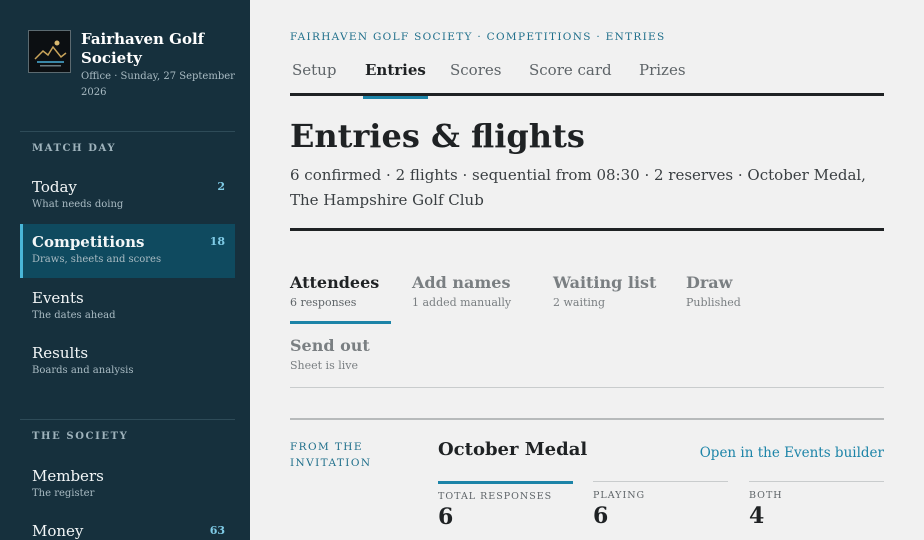 This screenshot has width=924, height=540. What do you see at coordinates (78, 204) in the screenshot?
I see `sidebar-item-sub: What needs doing` at bounding box center [78, 204].